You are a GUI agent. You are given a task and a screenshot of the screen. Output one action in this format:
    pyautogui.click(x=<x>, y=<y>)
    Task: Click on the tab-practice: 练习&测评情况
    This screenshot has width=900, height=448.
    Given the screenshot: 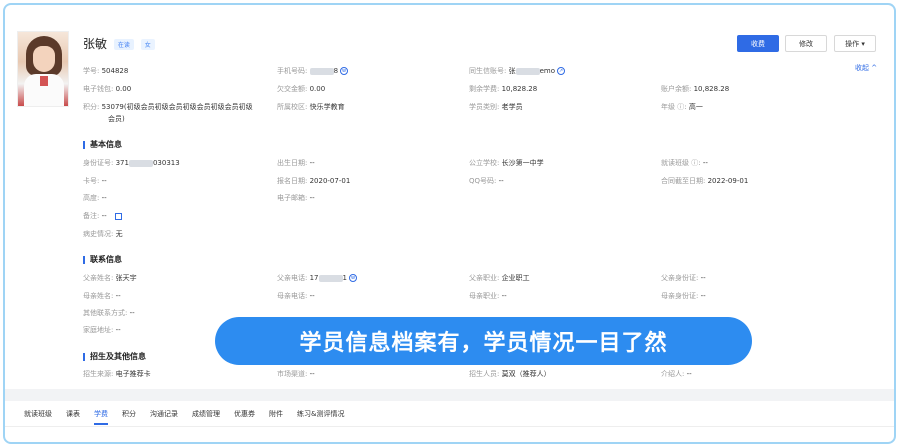 What is the action you would take?
    pyautogui.click(x=320, y=415)
    